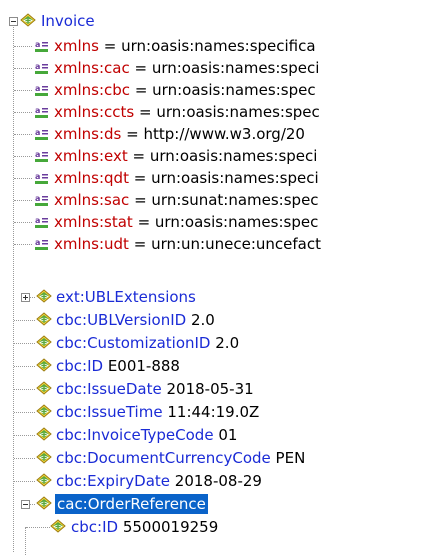  I want to click on element-value: 2018-05-31, so click(210, 389).